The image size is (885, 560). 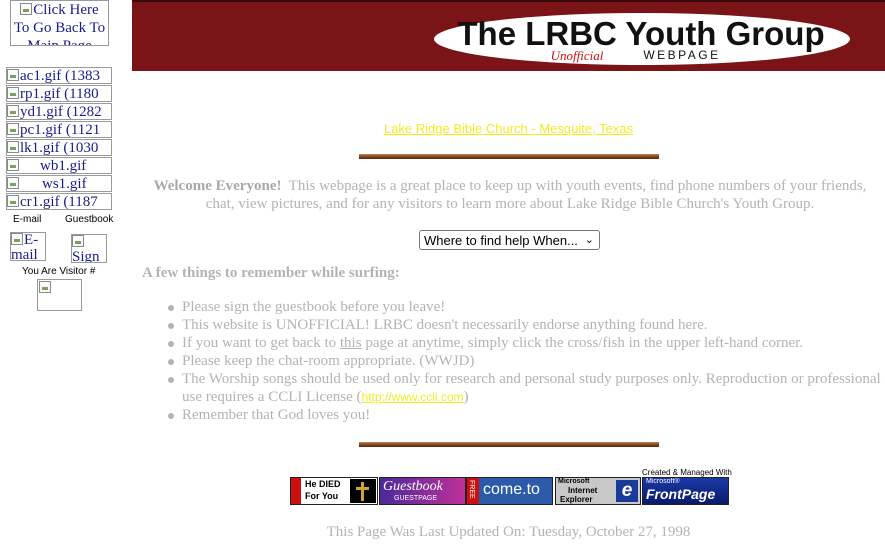 What do you see at coordinates (640, 33) in the screenshot?
I see `svg-text: The LRBC Youth Group` at bounding box center [640, 33].